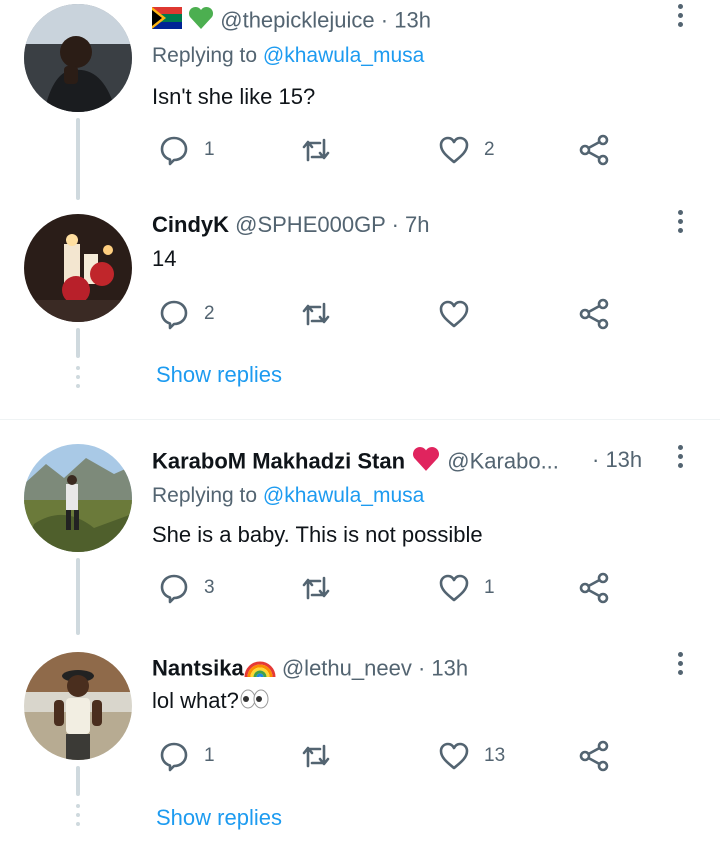 This screenshot has height=861, width=720. I want to click on user-name: KaraboM Makhadzi Stan, so click(278, 460).